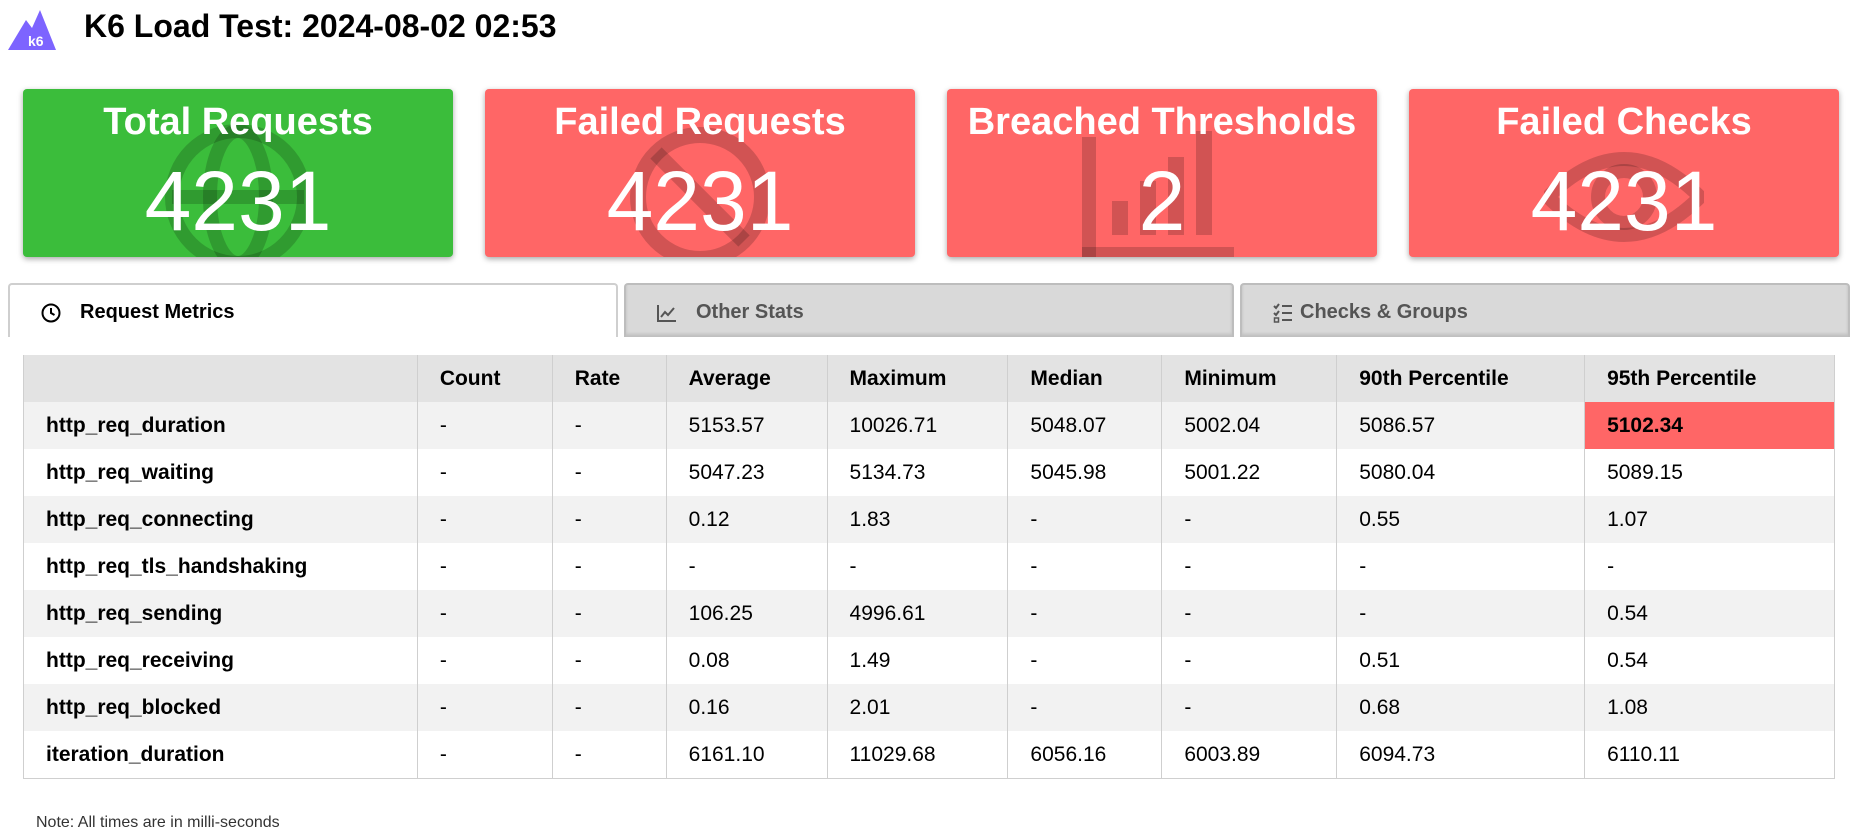 The height and width of the screenshot is (832, 1860). I want to click on tab-label: Request Metrics, so click(157, 312).